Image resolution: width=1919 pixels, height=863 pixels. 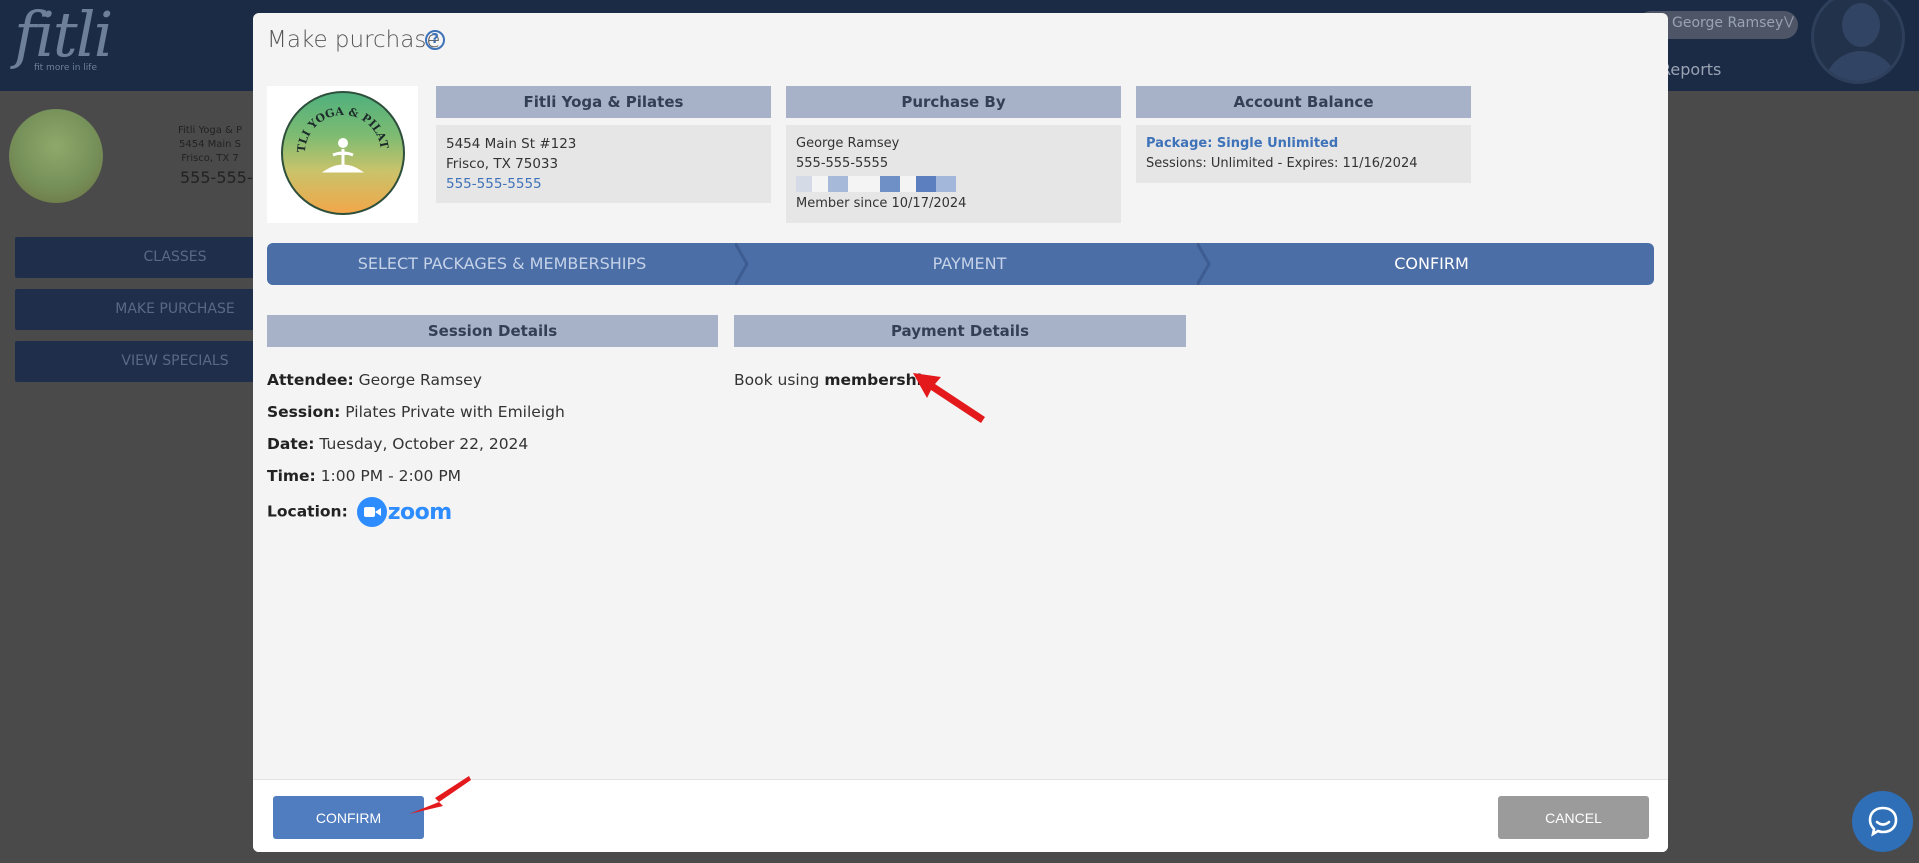 What do you see at coordinates (502, 264) in the screenshot?
I see `step-select-packages: SELECT PACKAGES & MEMBERSHIPS` at bounding box center [502, 264].